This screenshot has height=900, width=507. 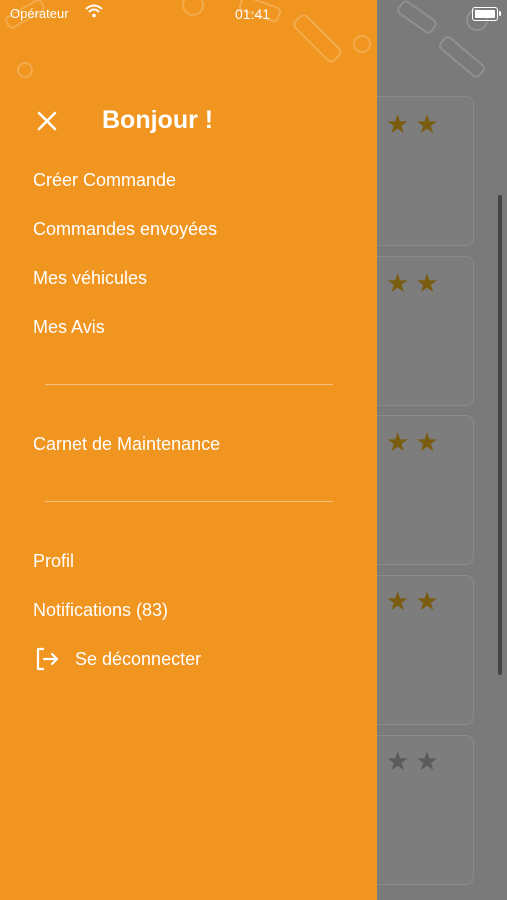 What do you see at coordinates (39, 13) in the screenshot?
I see `carrier-label: Opérateur` at bounding box center [39, 13].